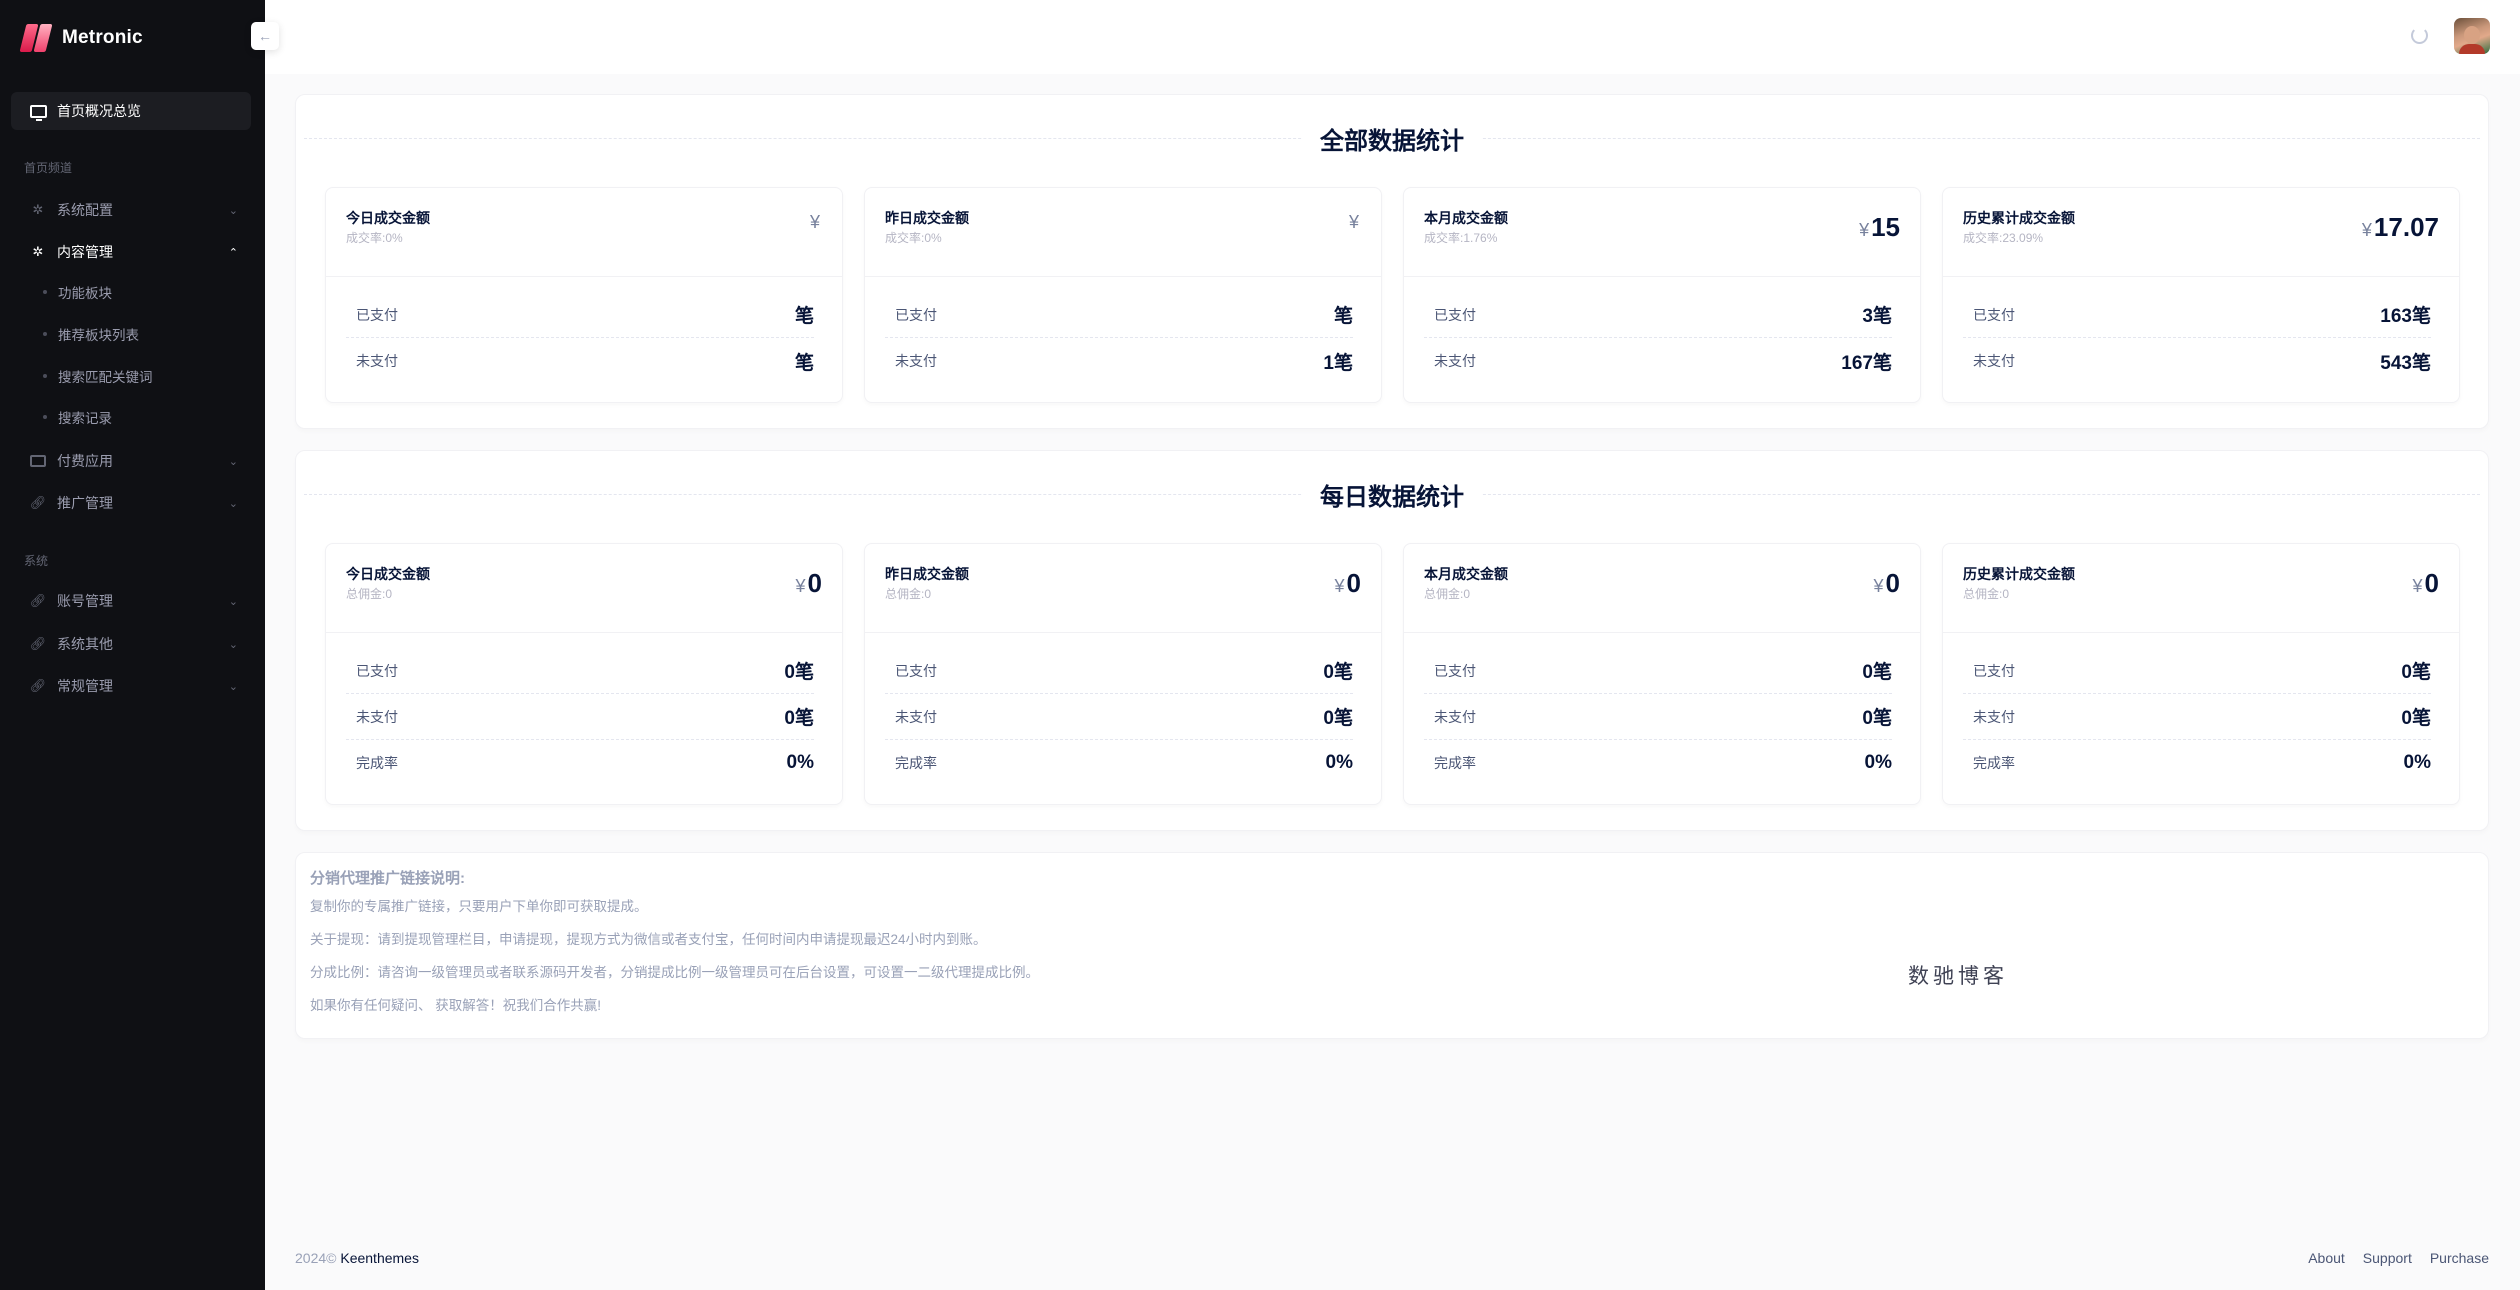  I want to click on daily-stats-title: 每日数据统计, so click(1392, 494).